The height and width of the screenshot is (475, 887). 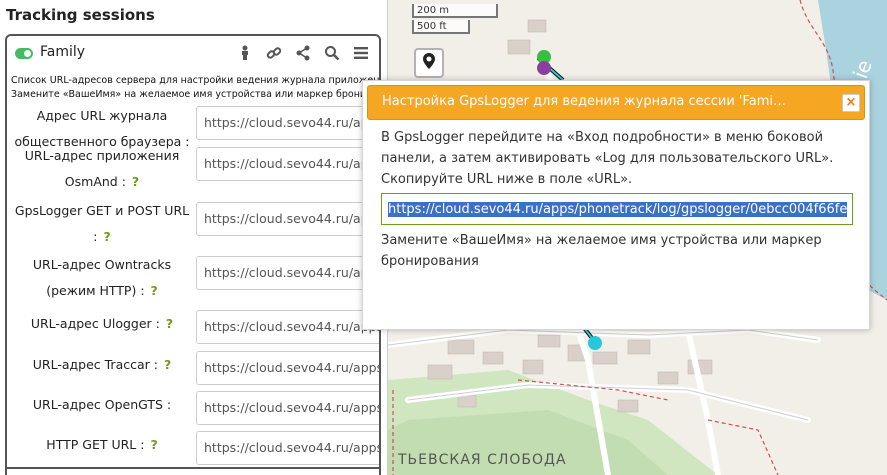 I want to click on session-actions, so click(x=303, y=53).